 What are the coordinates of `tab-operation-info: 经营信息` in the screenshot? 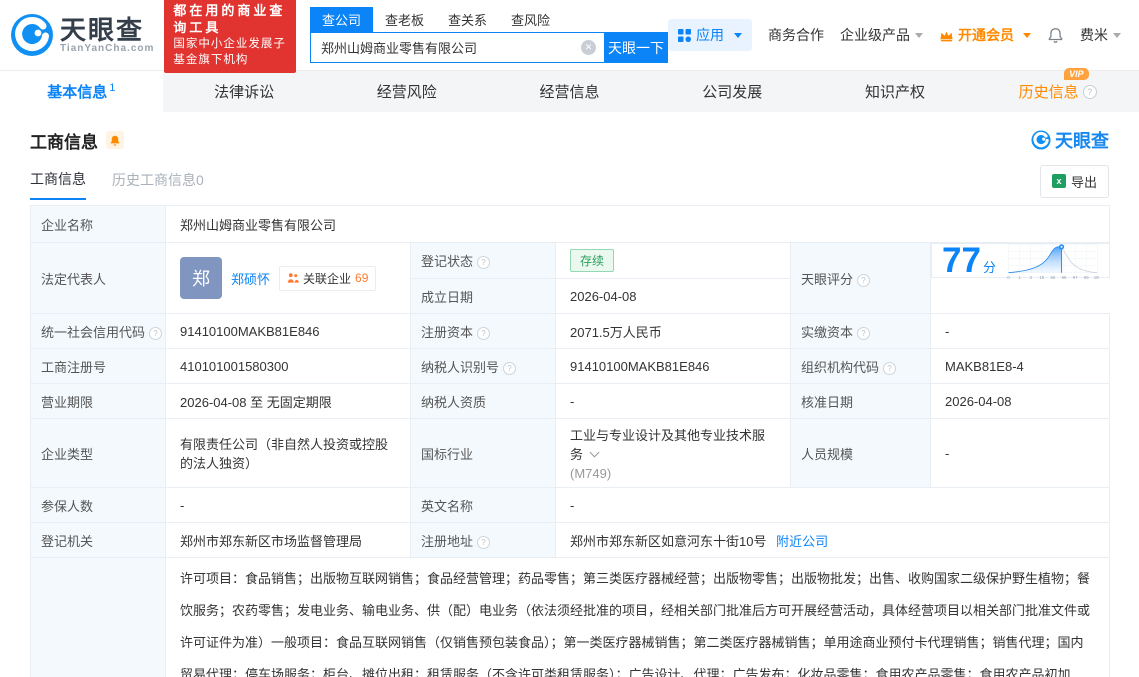 It's located at (569, 91).